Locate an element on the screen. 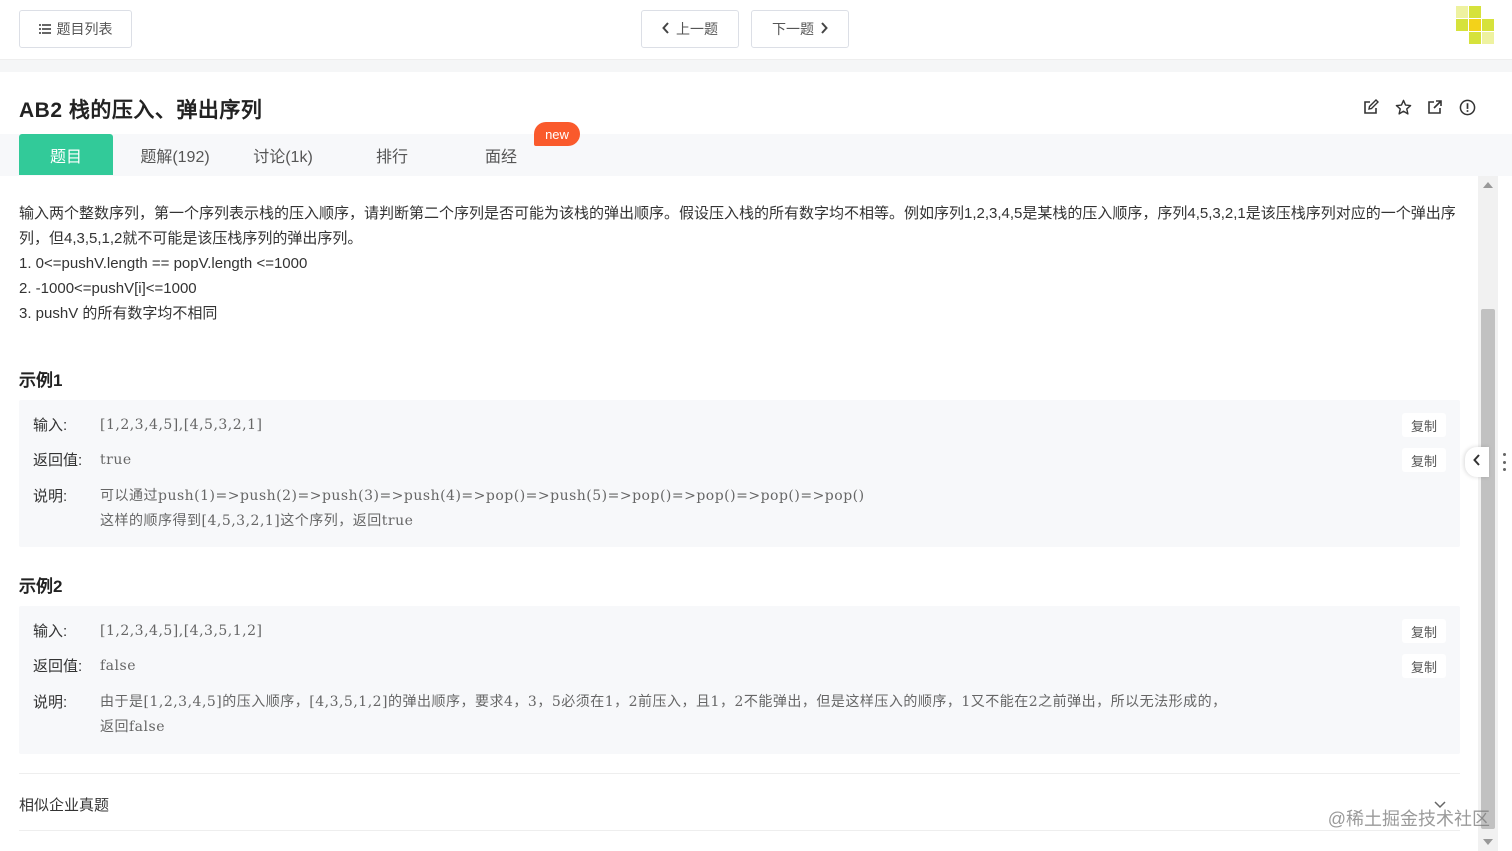 The height and width of the screenshot is (851, 1512). tab-ranking: 排行 is located at coordinates (392, 154).